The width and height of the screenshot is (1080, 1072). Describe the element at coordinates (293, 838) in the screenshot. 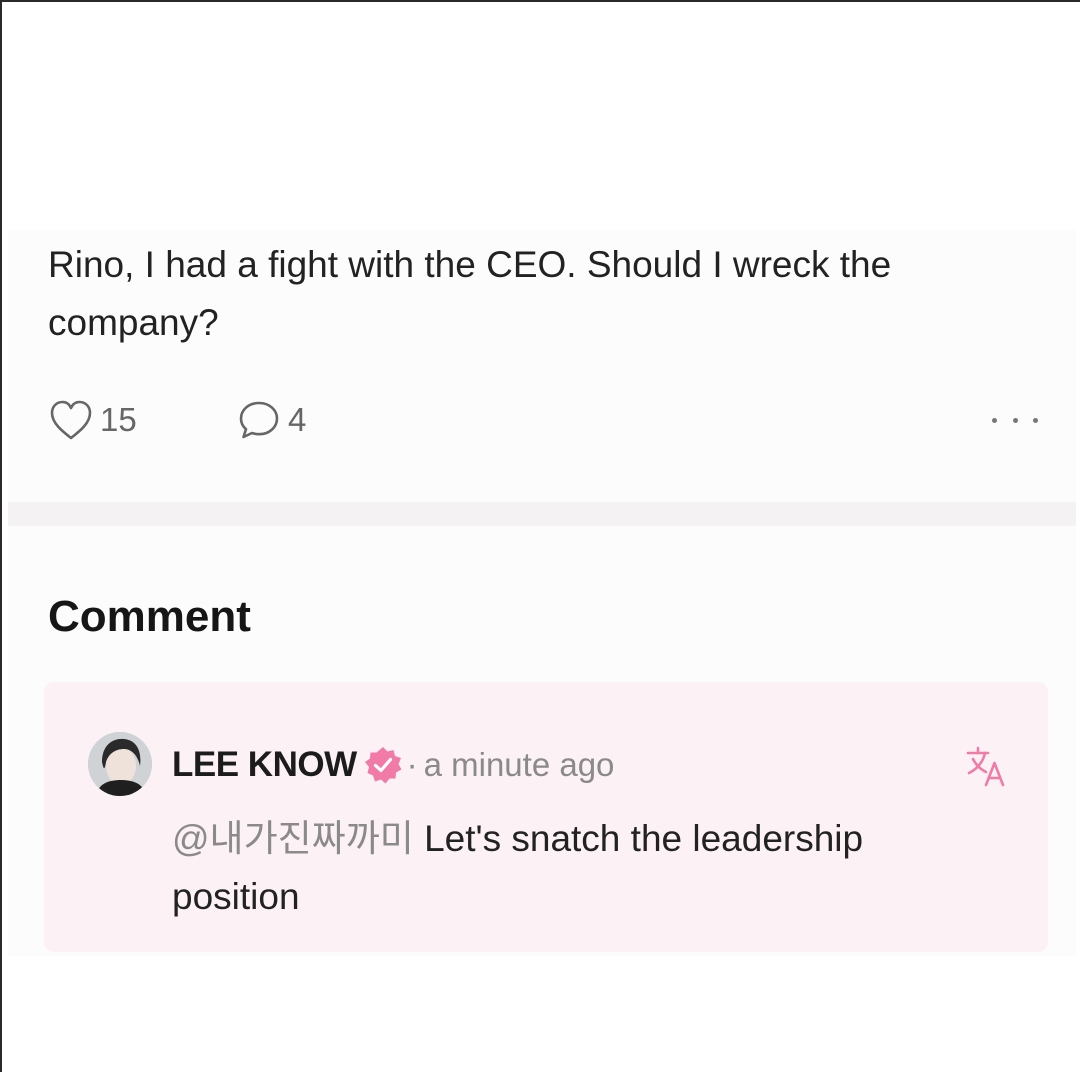

I see `mention-link: @내가진짜까미` at that location.